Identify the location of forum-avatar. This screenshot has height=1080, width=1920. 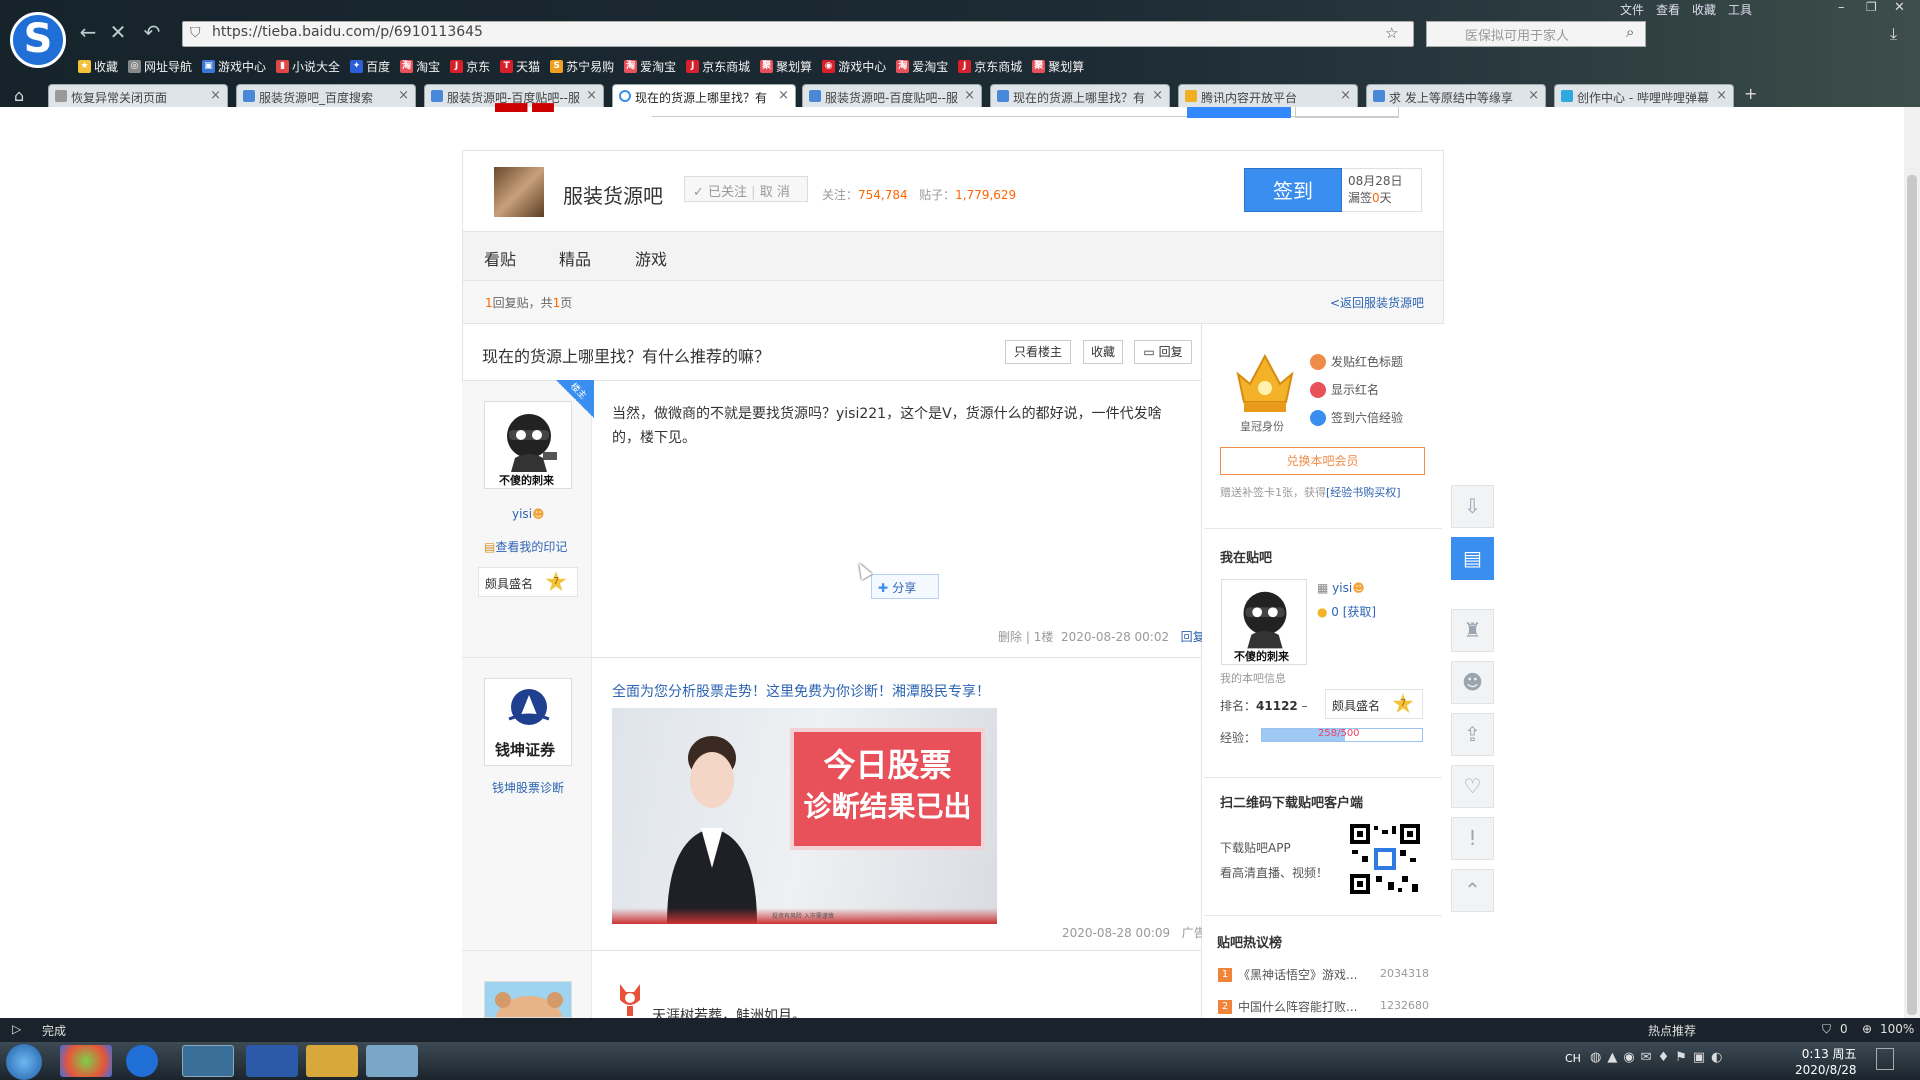
(519, 192).